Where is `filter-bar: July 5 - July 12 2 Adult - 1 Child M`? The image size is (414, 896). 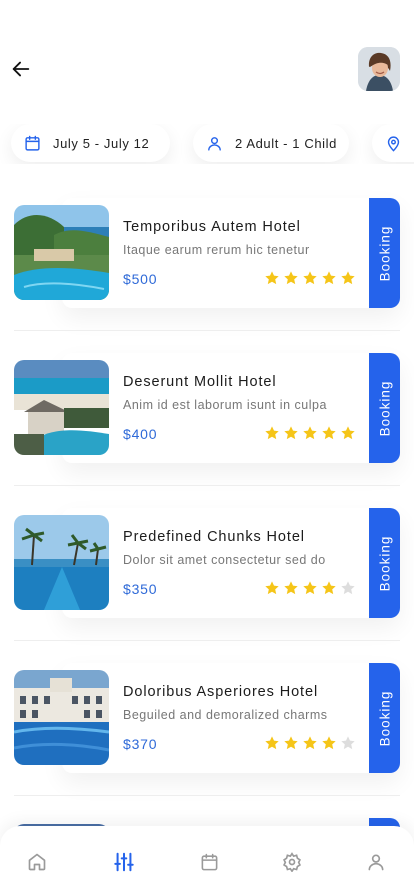 filter-bar: July 5 - July 12 2 Adult - 1 Child M is located at coordinates (207, 144).